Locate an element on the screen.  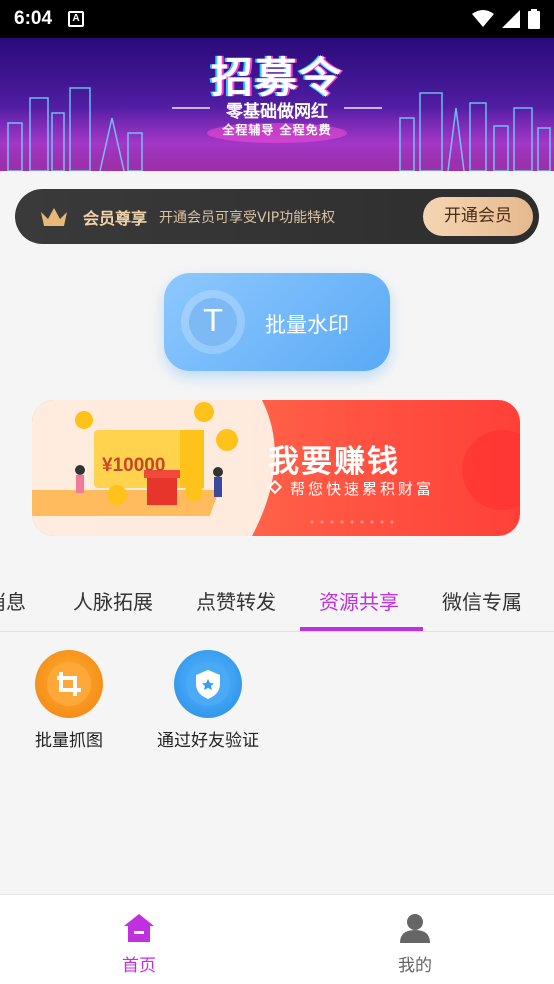
battery-icon is located at coordinates (534, 19).